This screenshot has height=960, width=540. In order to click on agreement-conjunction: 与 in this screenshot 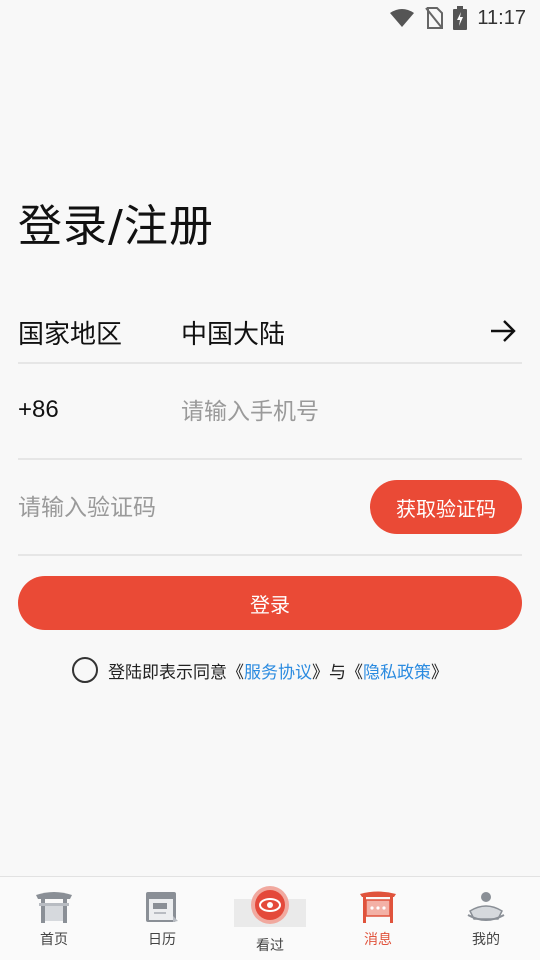, I will do `click(337, 672)`.